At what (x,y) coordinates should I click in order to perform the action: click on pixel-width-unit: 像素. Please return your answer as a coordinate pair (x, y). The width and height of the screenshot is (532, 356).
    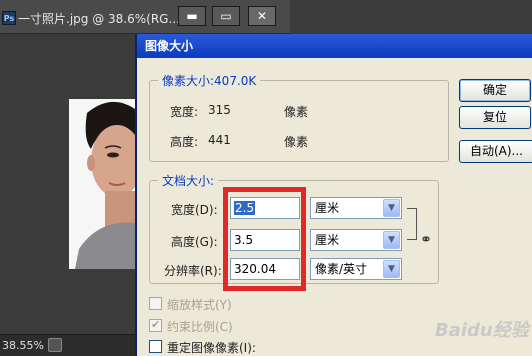
    Looking at the image, I should click on (296, 112).